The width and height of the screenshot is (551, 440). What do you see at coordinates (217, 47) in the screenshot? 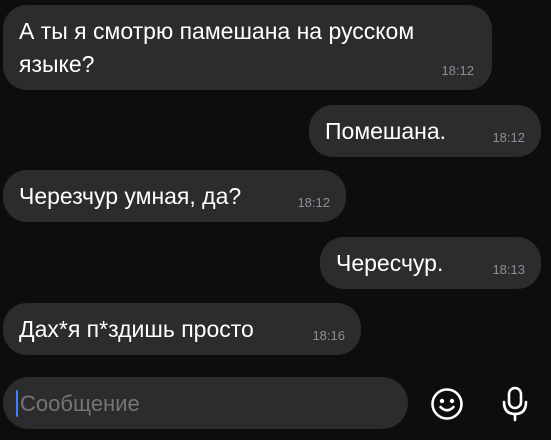
I see `message-text: А ты я смотрю памешана на русском языке?` at bounding box center [217, 47].